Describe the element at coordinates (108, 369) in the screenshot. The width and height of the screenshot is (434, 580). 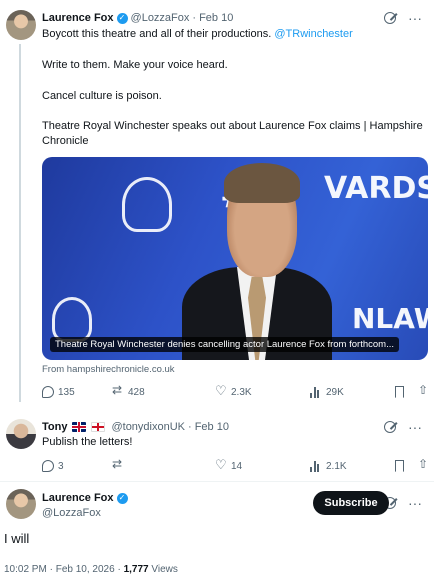
I see `card-source: From hampshirechronicle.co.uk` at that location.